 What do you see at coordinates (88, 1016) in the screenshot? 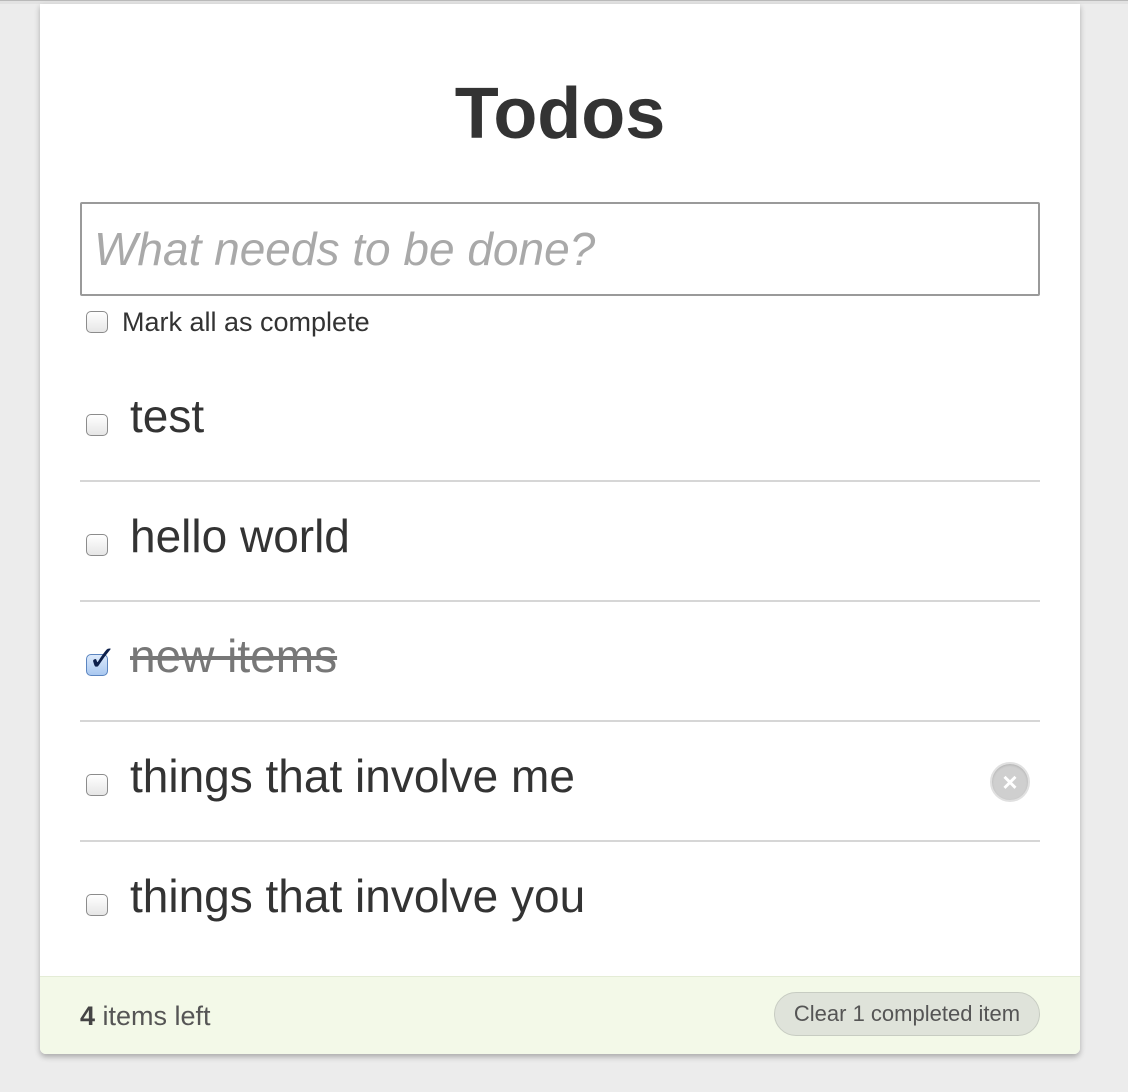
I see `remaining-number: 4` at bounding box center [88, 1016].